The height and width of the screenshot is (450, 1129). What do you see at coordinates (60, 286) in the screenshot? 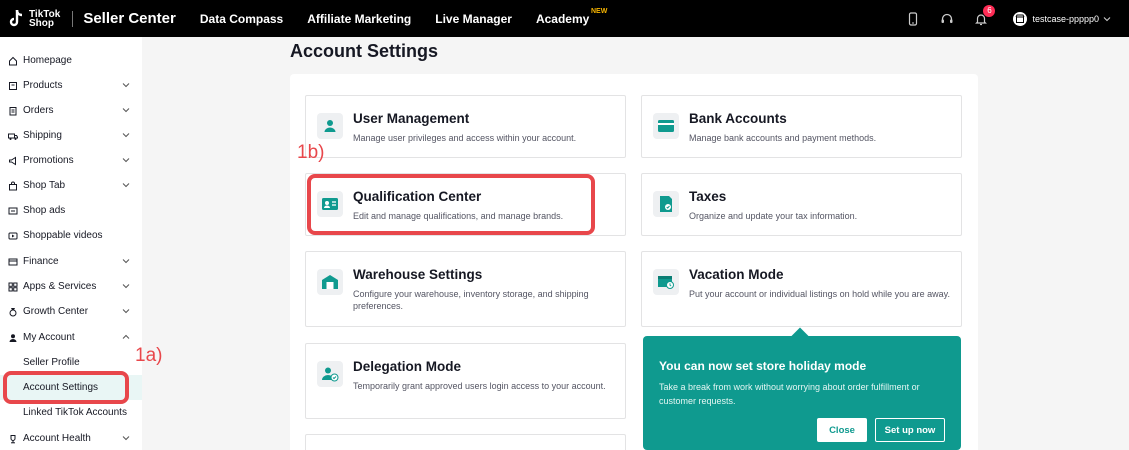
I see `sidebar-item-label: Apps & Services` at bounding box center [60, 286].